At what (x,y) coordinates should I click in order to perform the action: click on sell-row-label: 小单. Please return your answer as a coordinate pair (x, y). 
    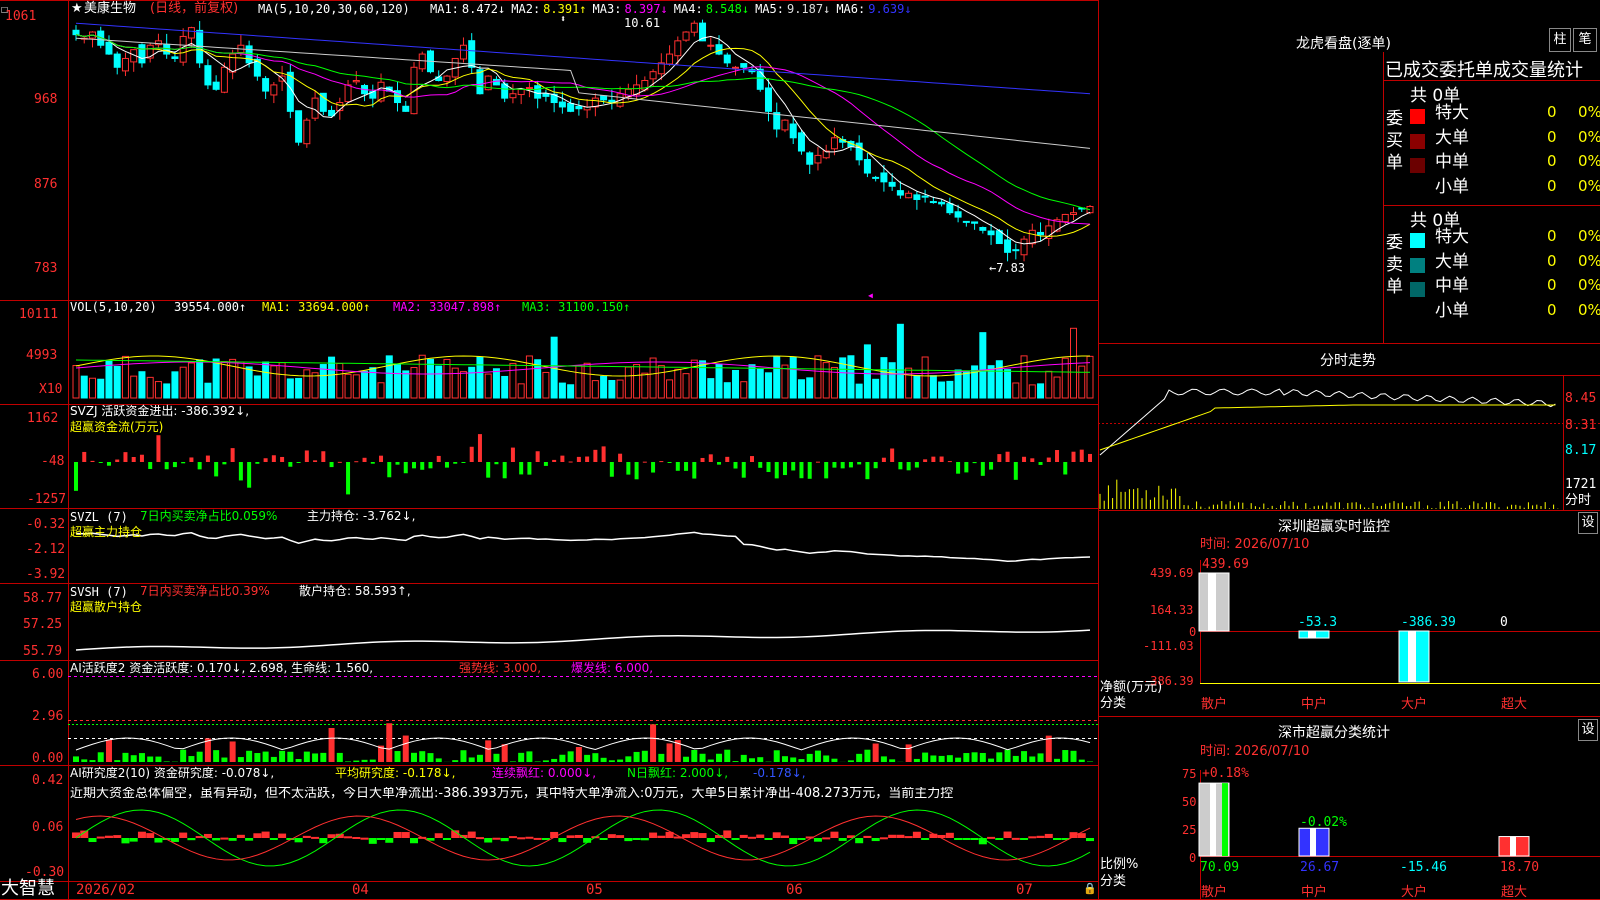
    Looking at the image, I should click on (1452, 310).